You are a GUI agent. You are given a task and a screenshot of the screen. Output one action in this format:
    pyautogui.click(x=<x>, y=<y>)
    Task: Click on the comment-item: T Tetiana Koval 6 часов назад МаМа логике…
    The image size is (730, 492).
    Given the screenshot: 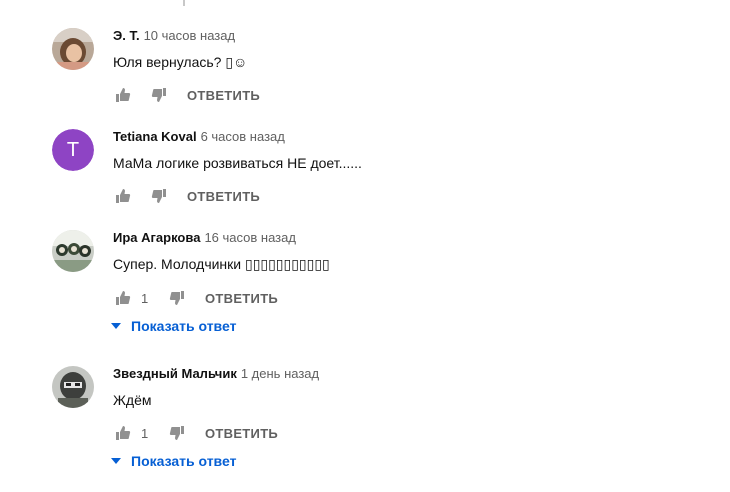 What is the action you would take?
    pyautogui.click(x=382, y=169)
    